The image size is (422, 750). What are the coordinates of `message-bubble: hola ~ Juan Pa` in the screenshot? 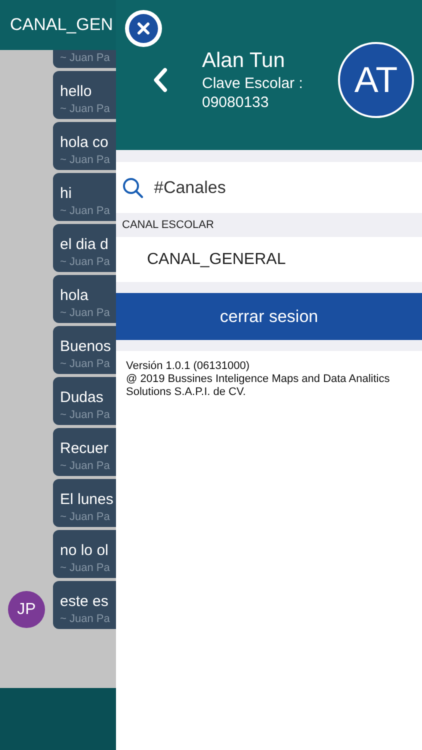 It's located at (84, 299).